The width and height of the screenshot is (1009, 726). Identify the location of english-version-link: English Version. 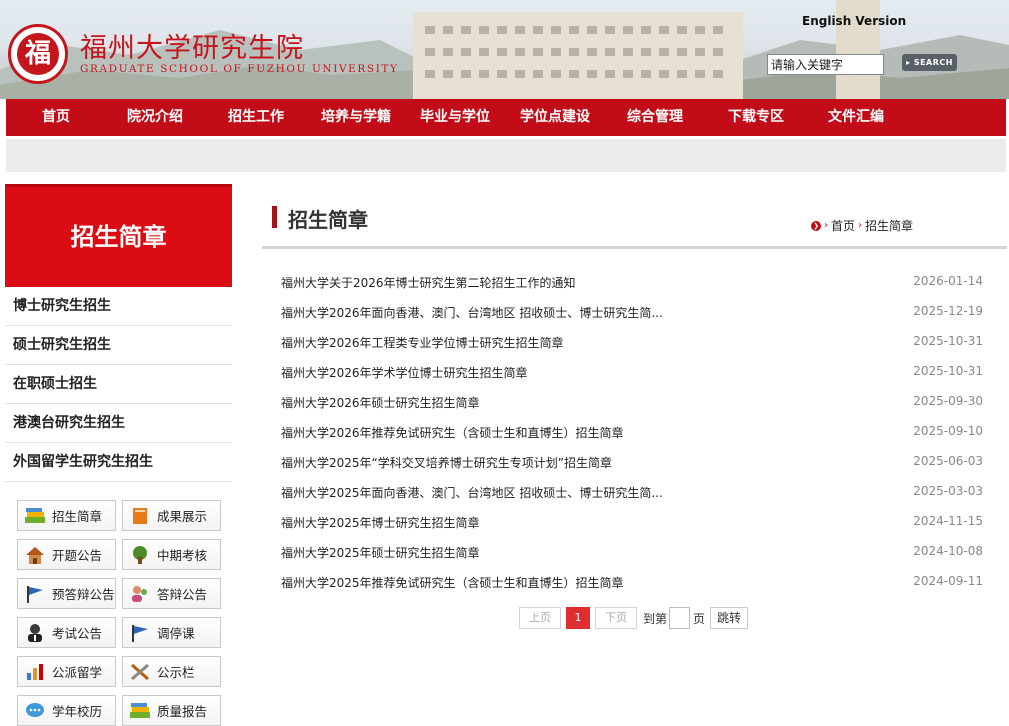
(854, 21).